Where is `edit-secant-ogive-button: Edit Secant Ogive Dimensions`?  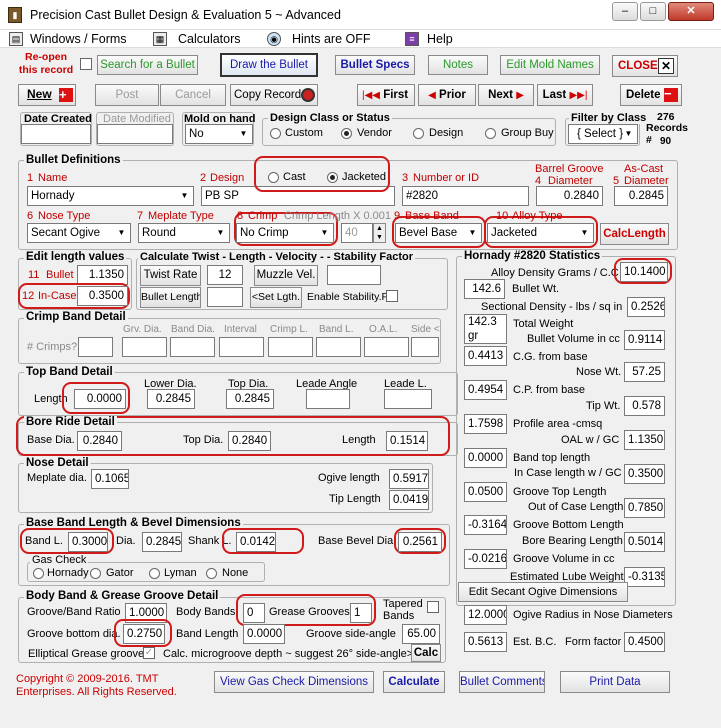
edit-secant-ogive-button: Edit Secant Ogive Dimensions is located at coordinates (543, 592).